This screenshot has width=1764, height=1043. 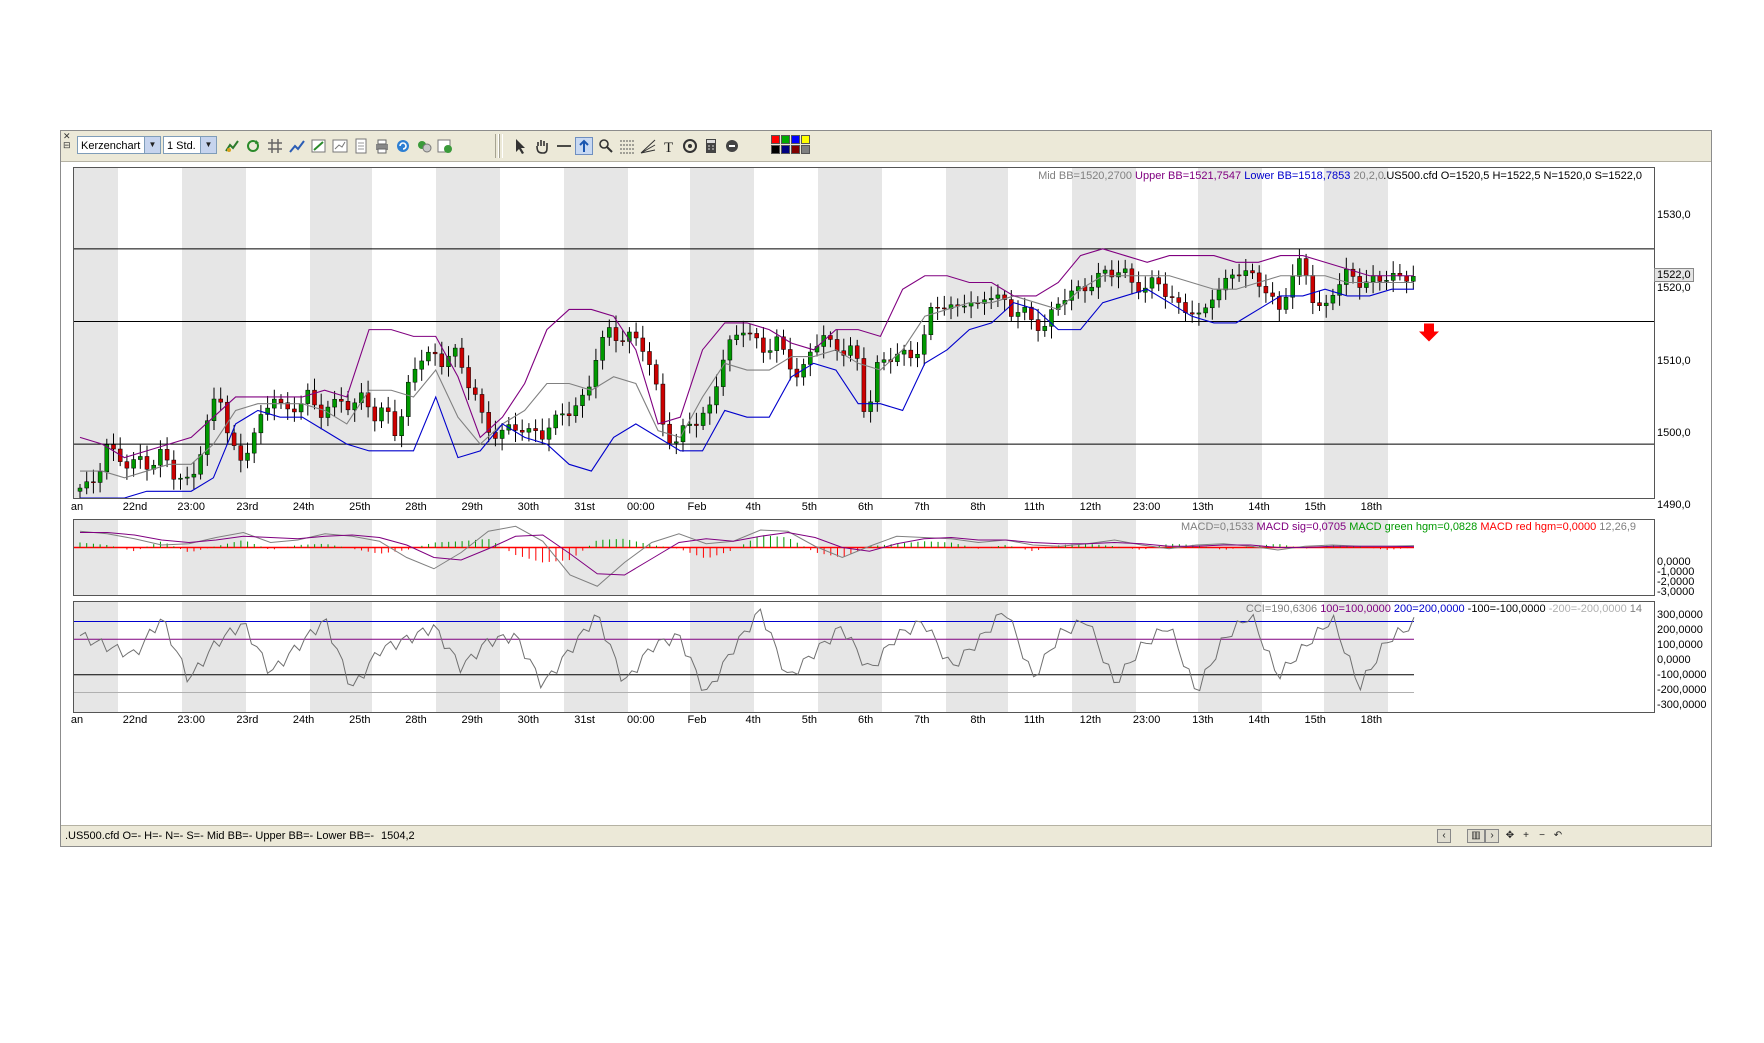 What do you see at coordinates (445, 146) in the screenshot?
I see `template-icon` at bounding box center [445, 146].